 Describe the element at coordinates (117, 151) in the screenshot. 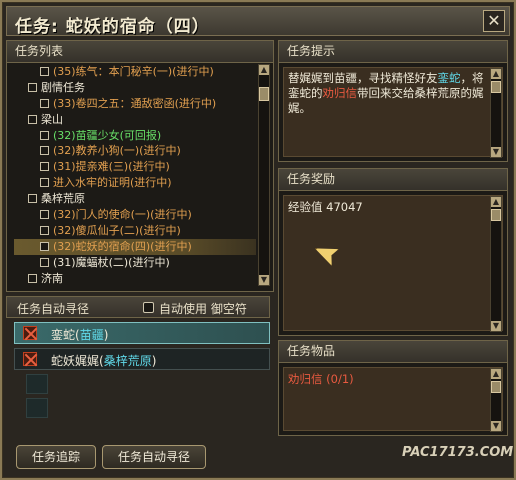

I see `quest-label: (32)教养小狗(一)(进行中)` at that location.